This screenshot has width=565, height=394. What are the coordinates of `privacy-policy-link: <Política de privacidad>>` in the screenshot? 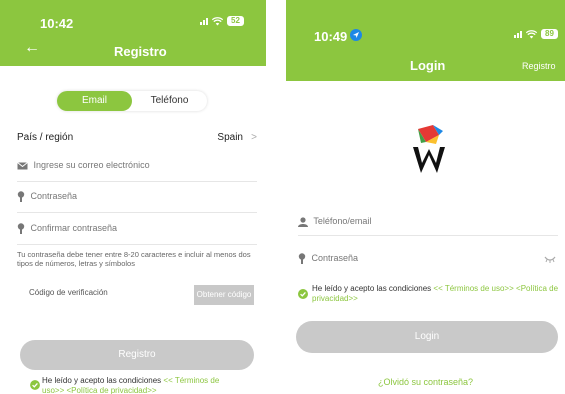 It's located at (111, 390).